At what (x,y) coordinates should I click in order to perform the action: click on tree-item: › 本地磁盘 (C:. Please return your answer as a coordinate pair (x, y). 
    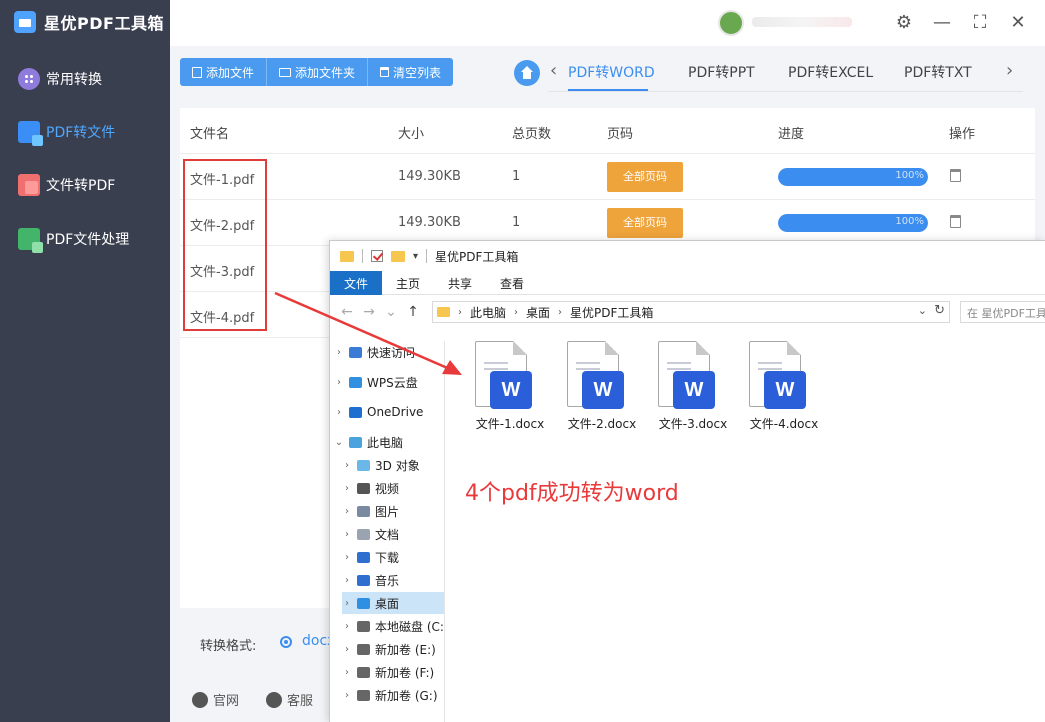
    Looking at the image, I should click on (393, 626).